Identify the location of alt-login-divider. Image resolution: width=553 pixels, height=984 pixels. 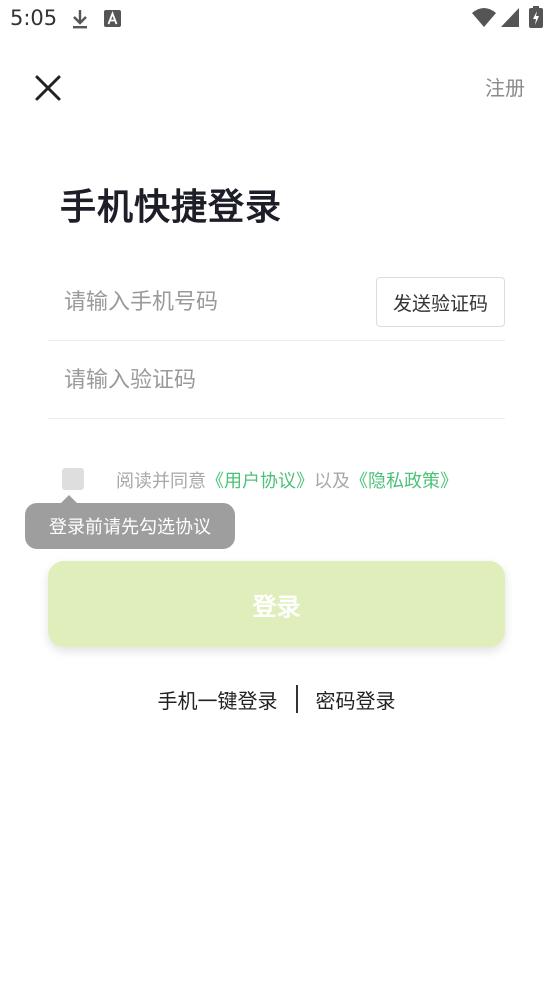
(296, 699).